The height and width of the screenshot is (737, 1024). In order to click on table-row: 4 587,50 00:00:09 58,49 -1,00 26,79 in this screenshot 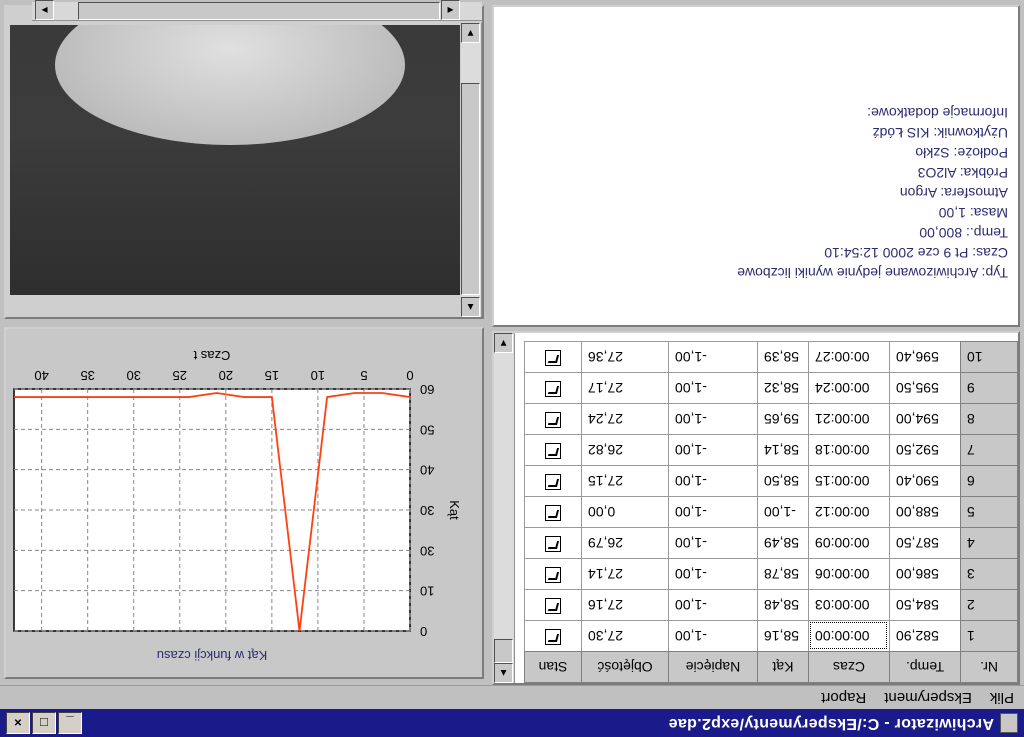, I will do `click(771, 543)`.